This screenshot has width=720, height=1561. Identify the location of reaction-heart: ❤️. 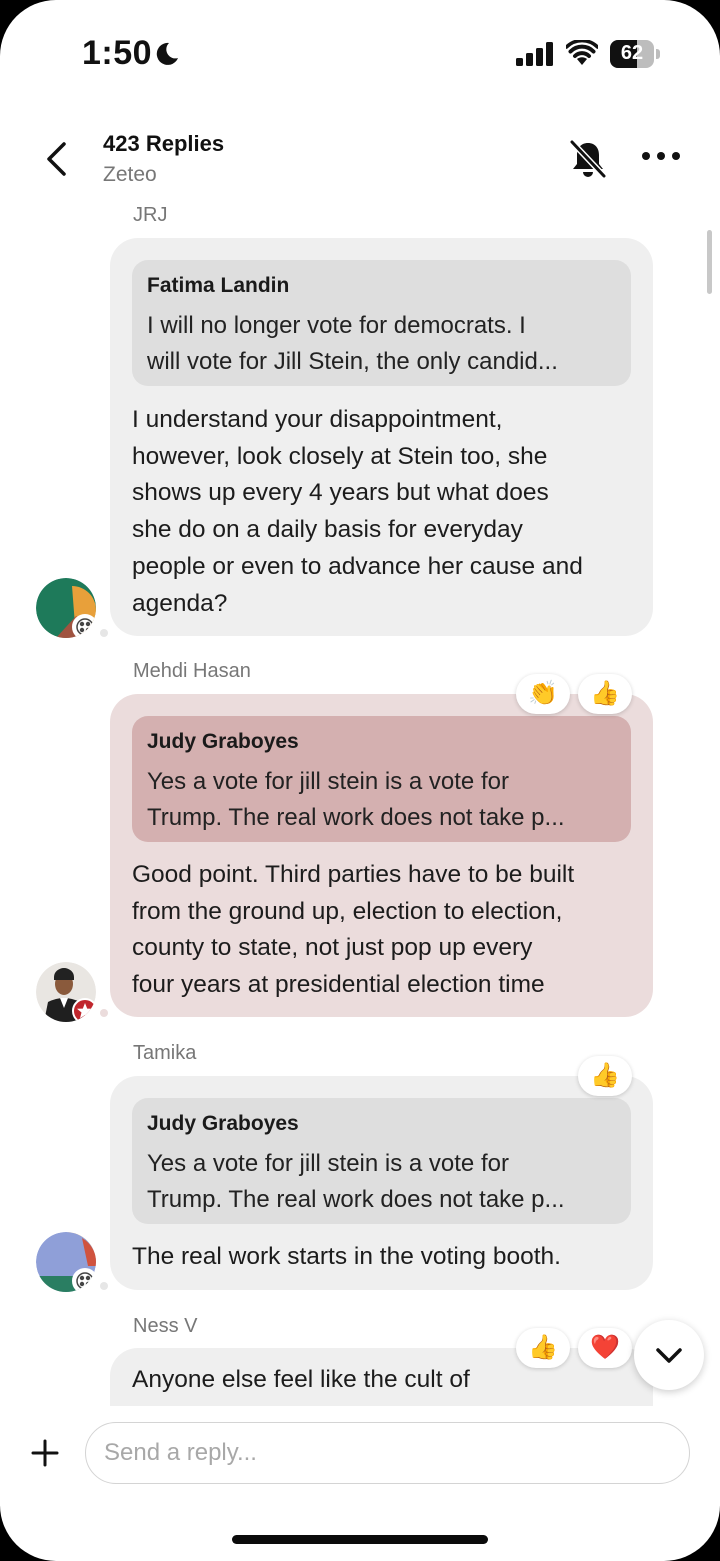
(605, 1348).